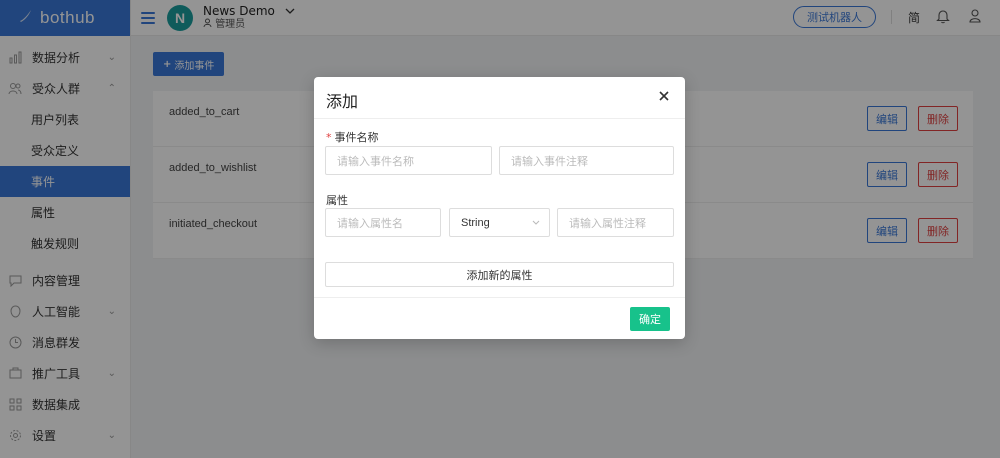 This screenshot has height=458, width=1000. What do you see at coordinates (586, 160) in the screenshot?
I see `event-note-input: 请输入事件注释` at bounding box center [586, 160].